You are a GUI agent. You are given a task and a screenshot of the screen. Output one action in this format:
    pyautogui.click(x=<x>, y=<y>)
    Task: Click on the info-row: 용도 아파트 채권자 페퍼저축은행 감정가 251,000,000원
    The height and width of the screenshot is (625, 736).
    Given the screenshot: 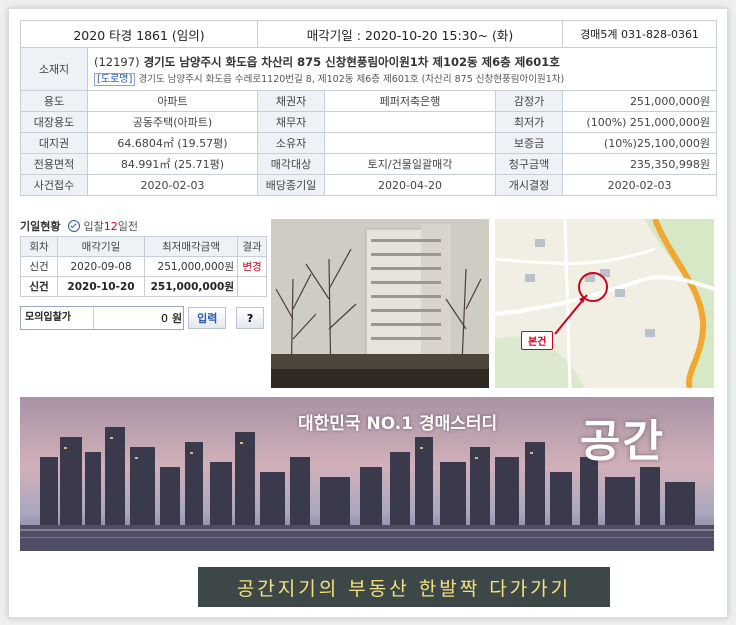 What is the action you would take?
    pyautogui.click(x=369, y=101)
    